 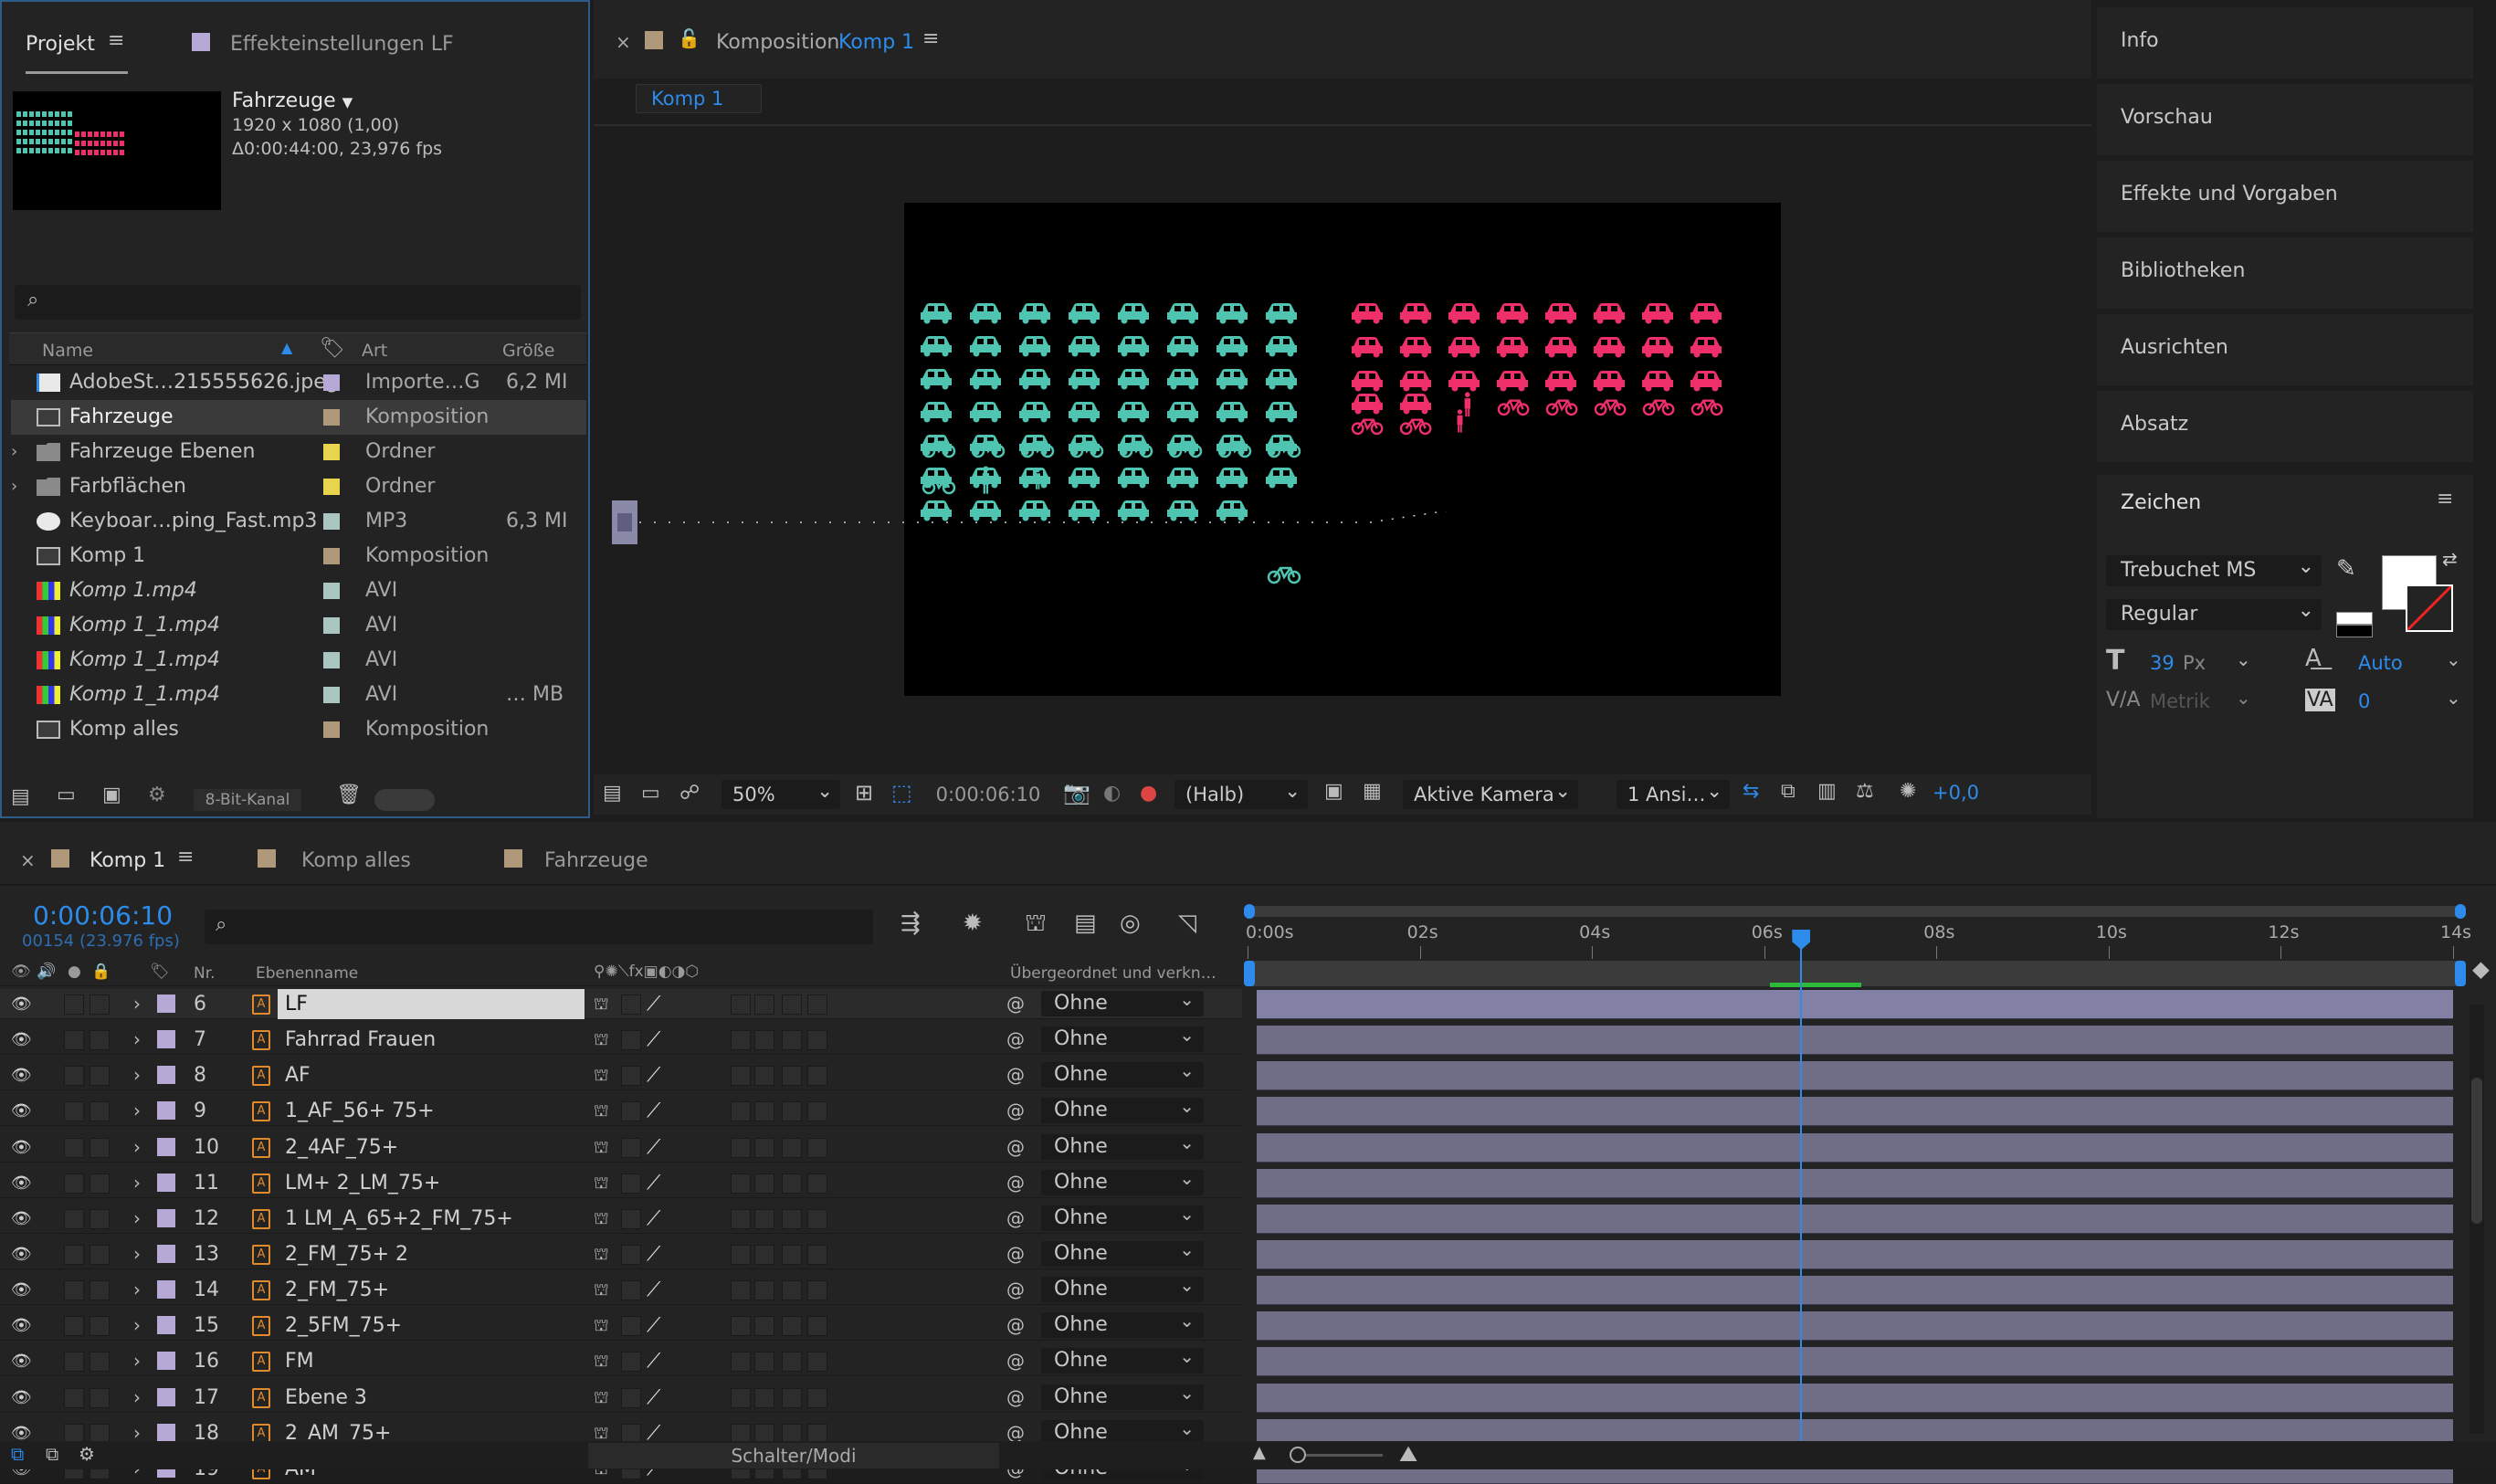 I want to click on comp-flowchart-icon: ⇶, so click(x=910, y=923).